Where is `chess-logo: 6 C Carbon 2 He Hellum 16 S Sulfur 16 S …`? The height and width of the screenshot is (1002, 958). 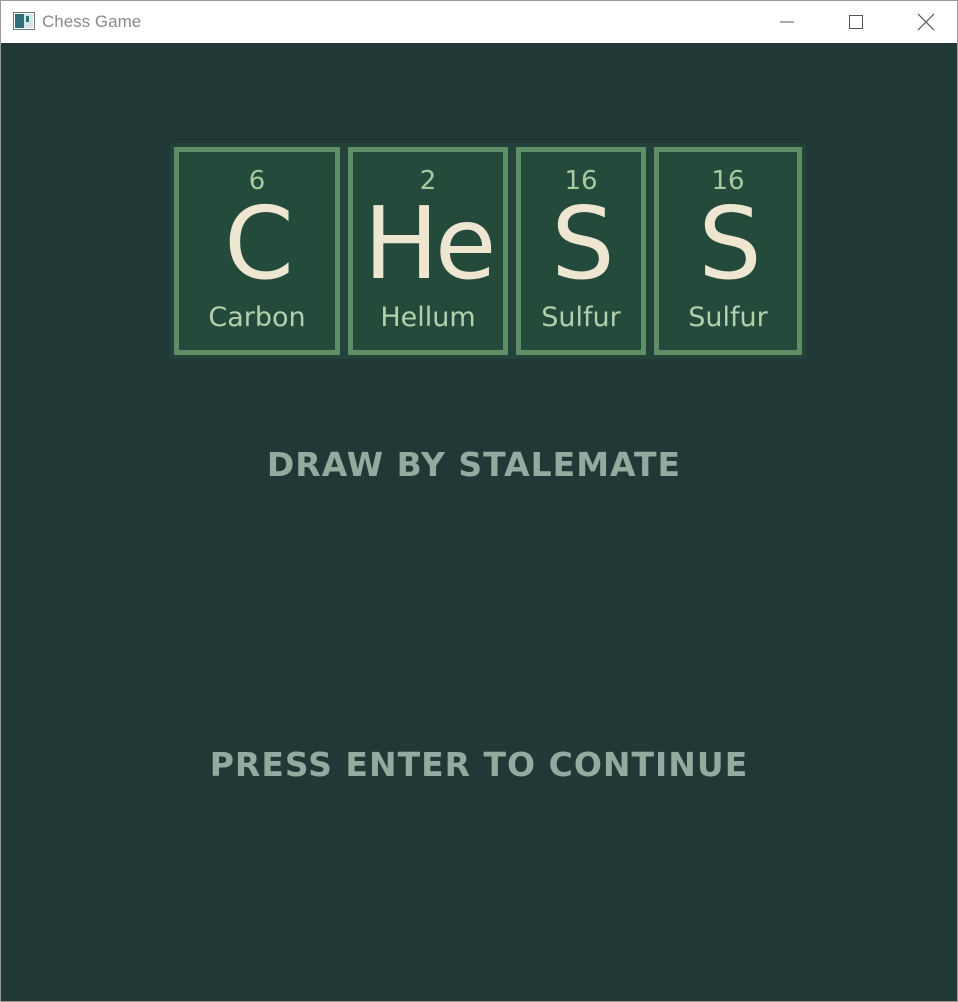
chess-logo: 6 C Carbon 2 He Hellum 16 S Sulfur 16 S … is located at coordinates (488, 251).